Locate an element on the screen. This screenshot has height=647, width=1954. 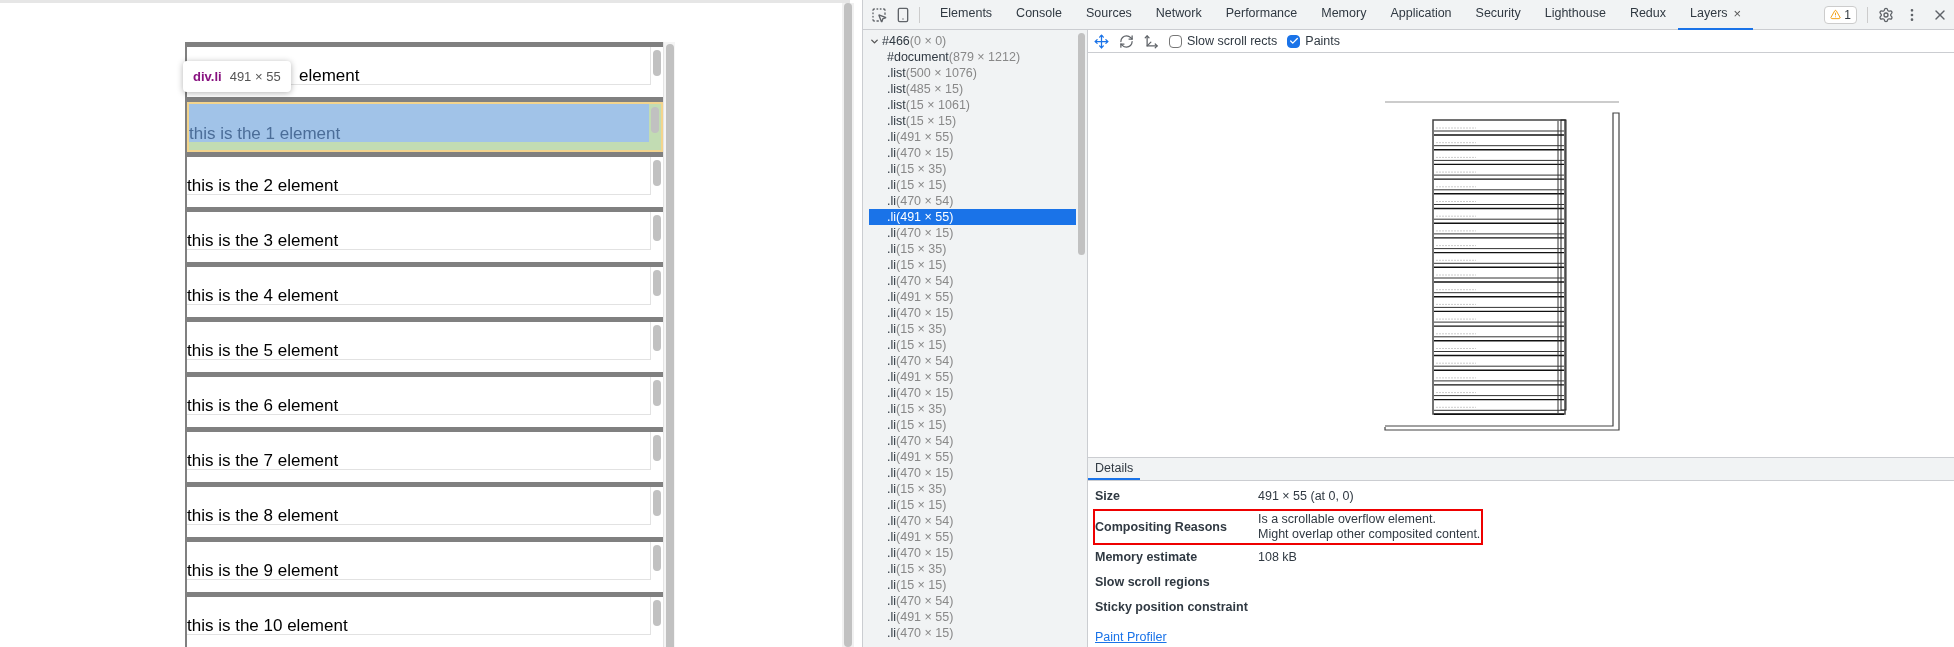
item-text: this is the 4 element is located at coordinates (263, 296).